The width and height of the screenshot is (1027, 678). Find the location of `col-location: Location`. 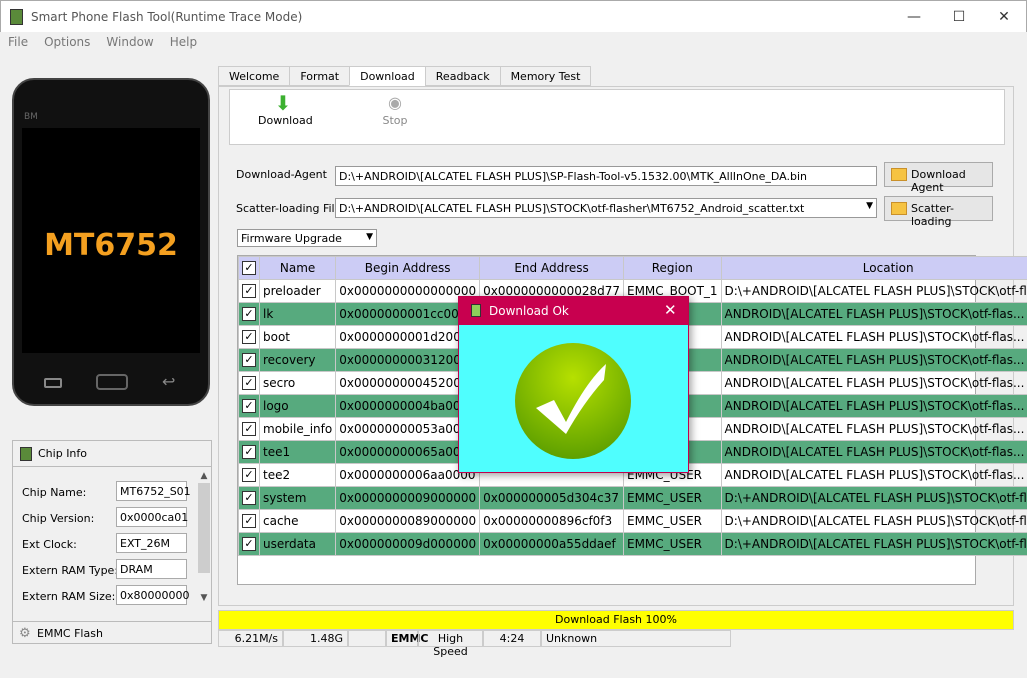

col-location: Location is located at coordinates (873, 268).